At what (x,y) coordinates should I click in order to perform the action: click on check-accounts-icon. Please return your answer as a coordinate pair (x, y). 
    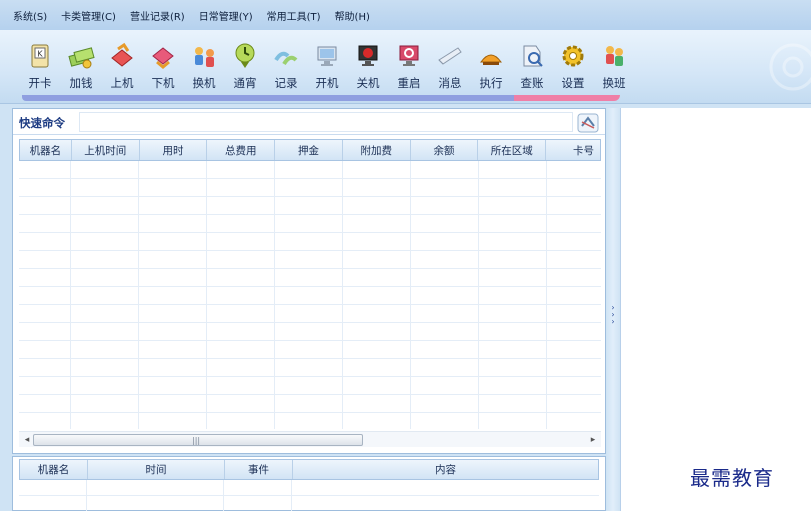
    Looking at the image, I should click on (533, 56).